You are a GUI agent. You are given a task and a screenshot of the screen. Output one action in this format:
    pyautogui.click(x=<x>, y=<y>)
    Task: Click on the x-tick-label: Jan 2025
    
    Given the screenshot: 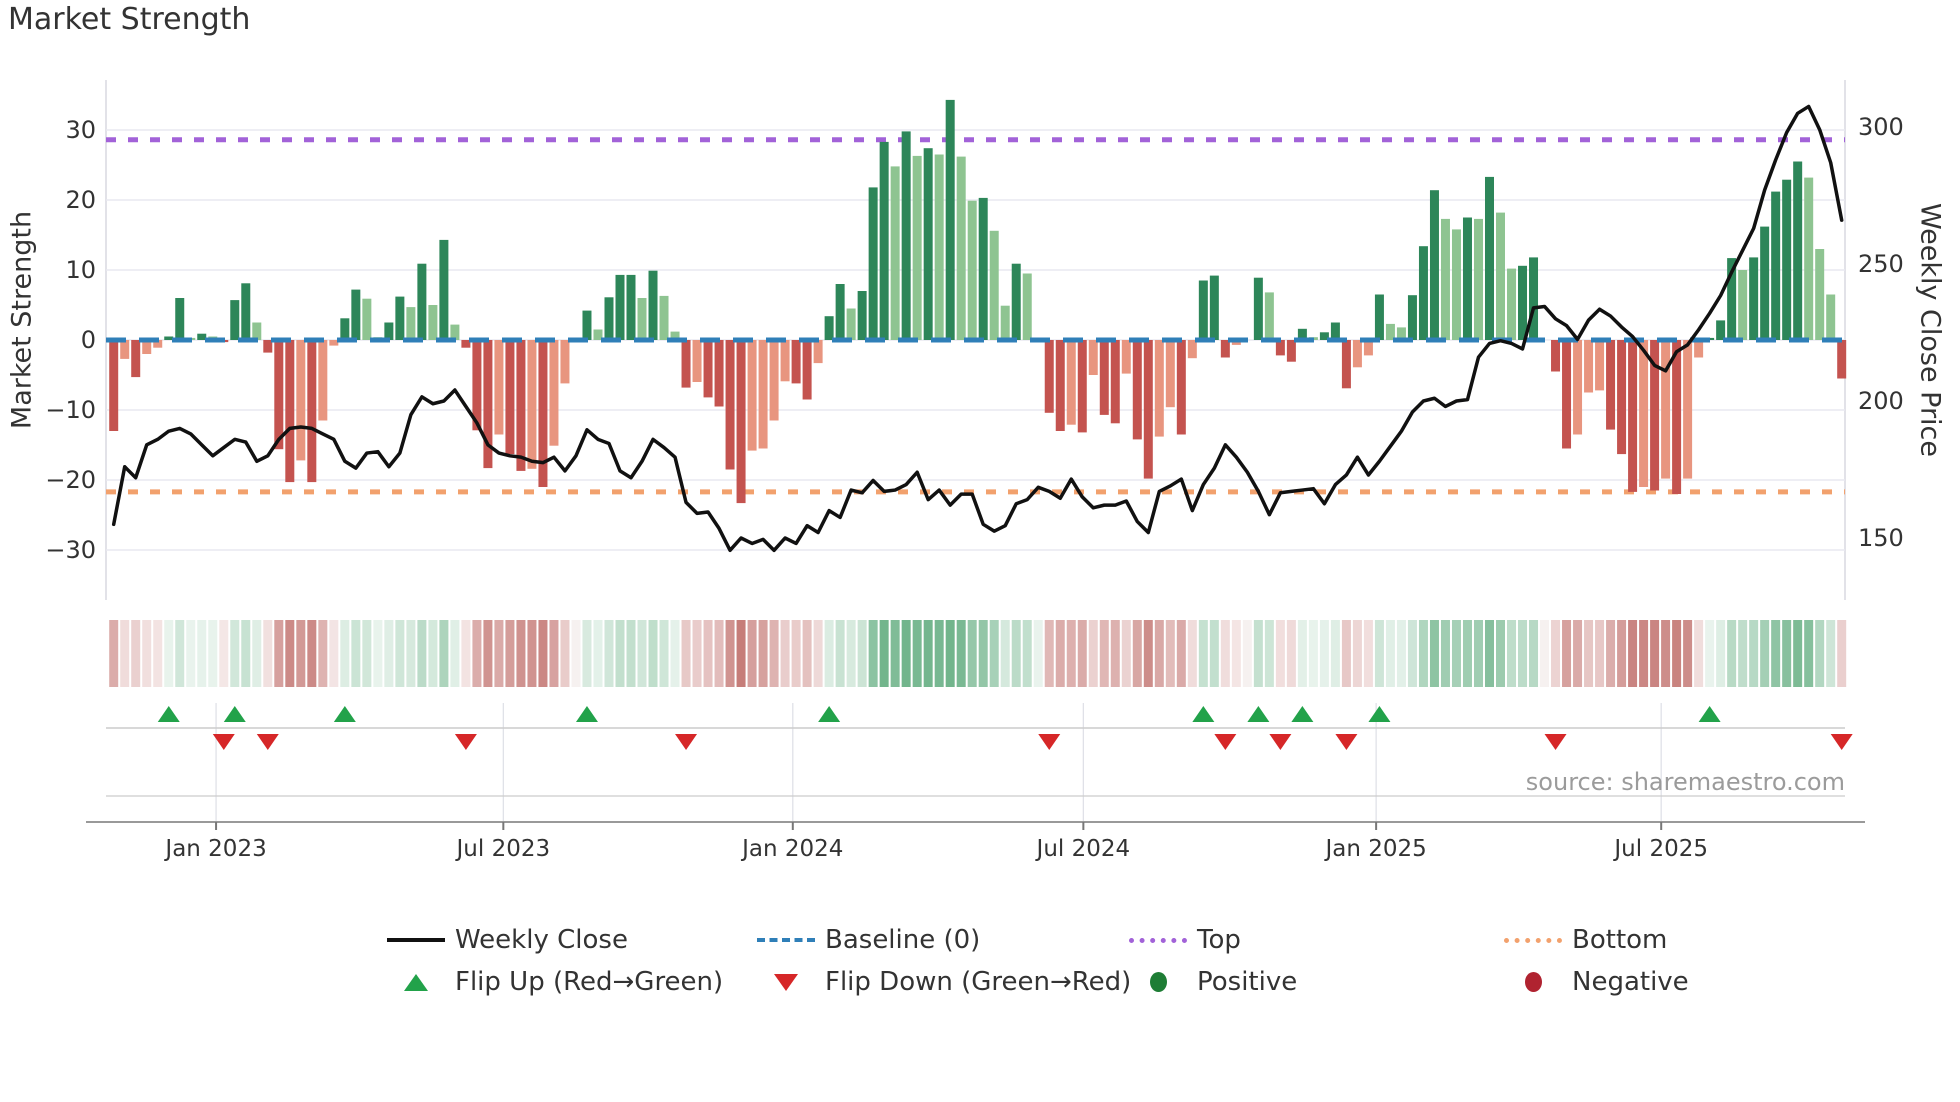 What is the action you would take?
    pyautogui.click(x=1376, y=849)
    